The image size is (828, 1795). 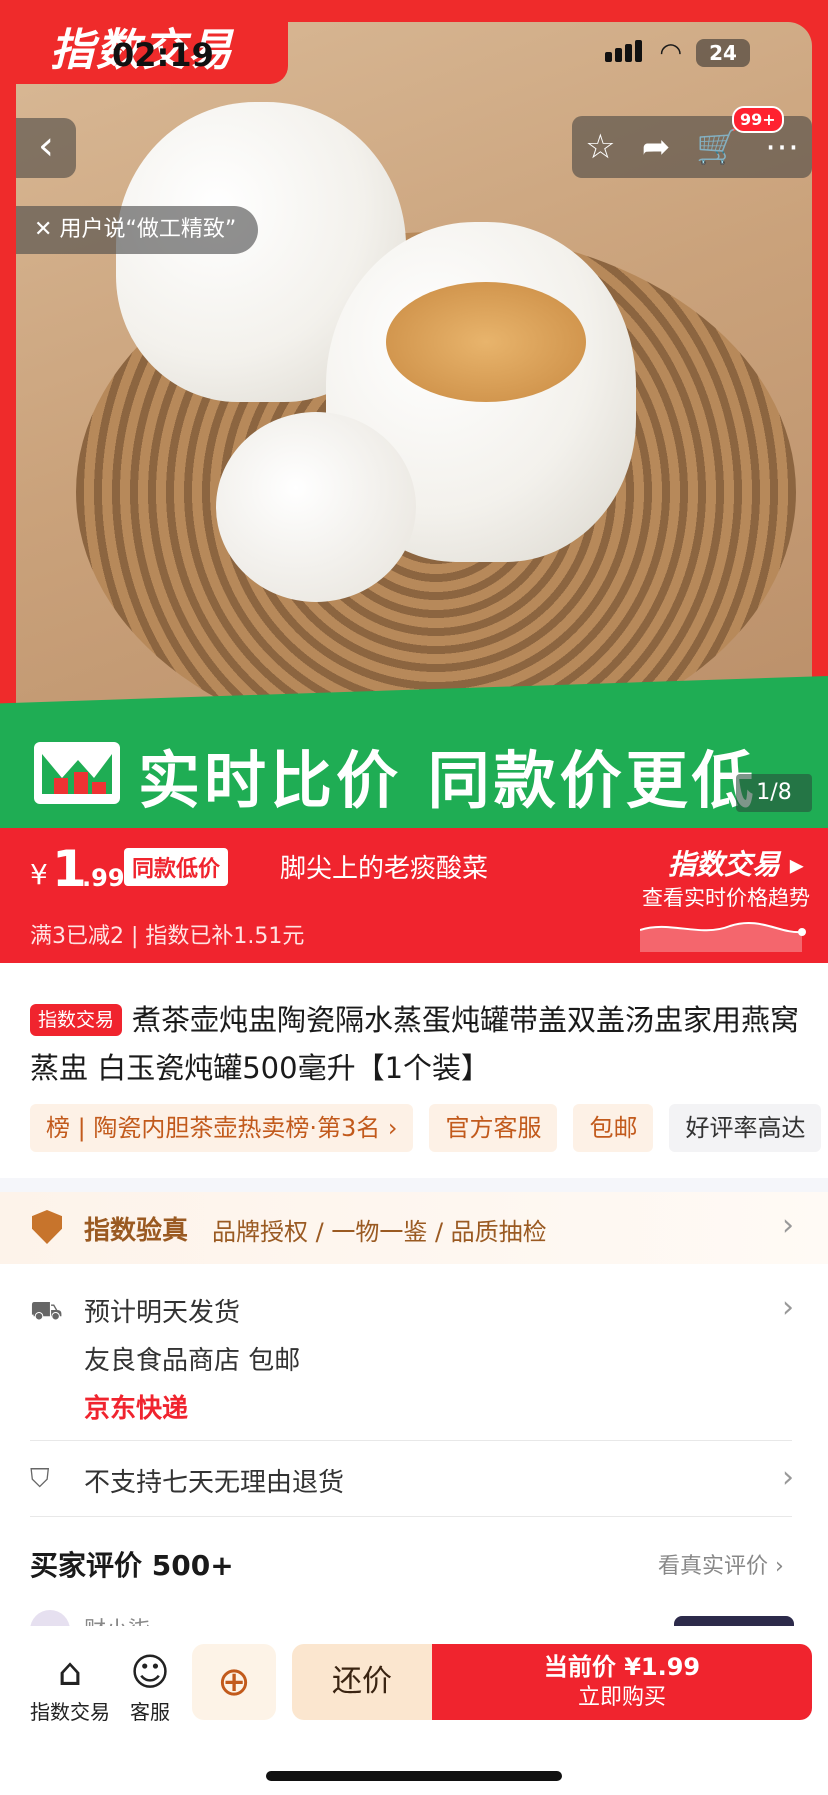 I want to click on buy-label: 立即购买, so click(x=621, y=1697).